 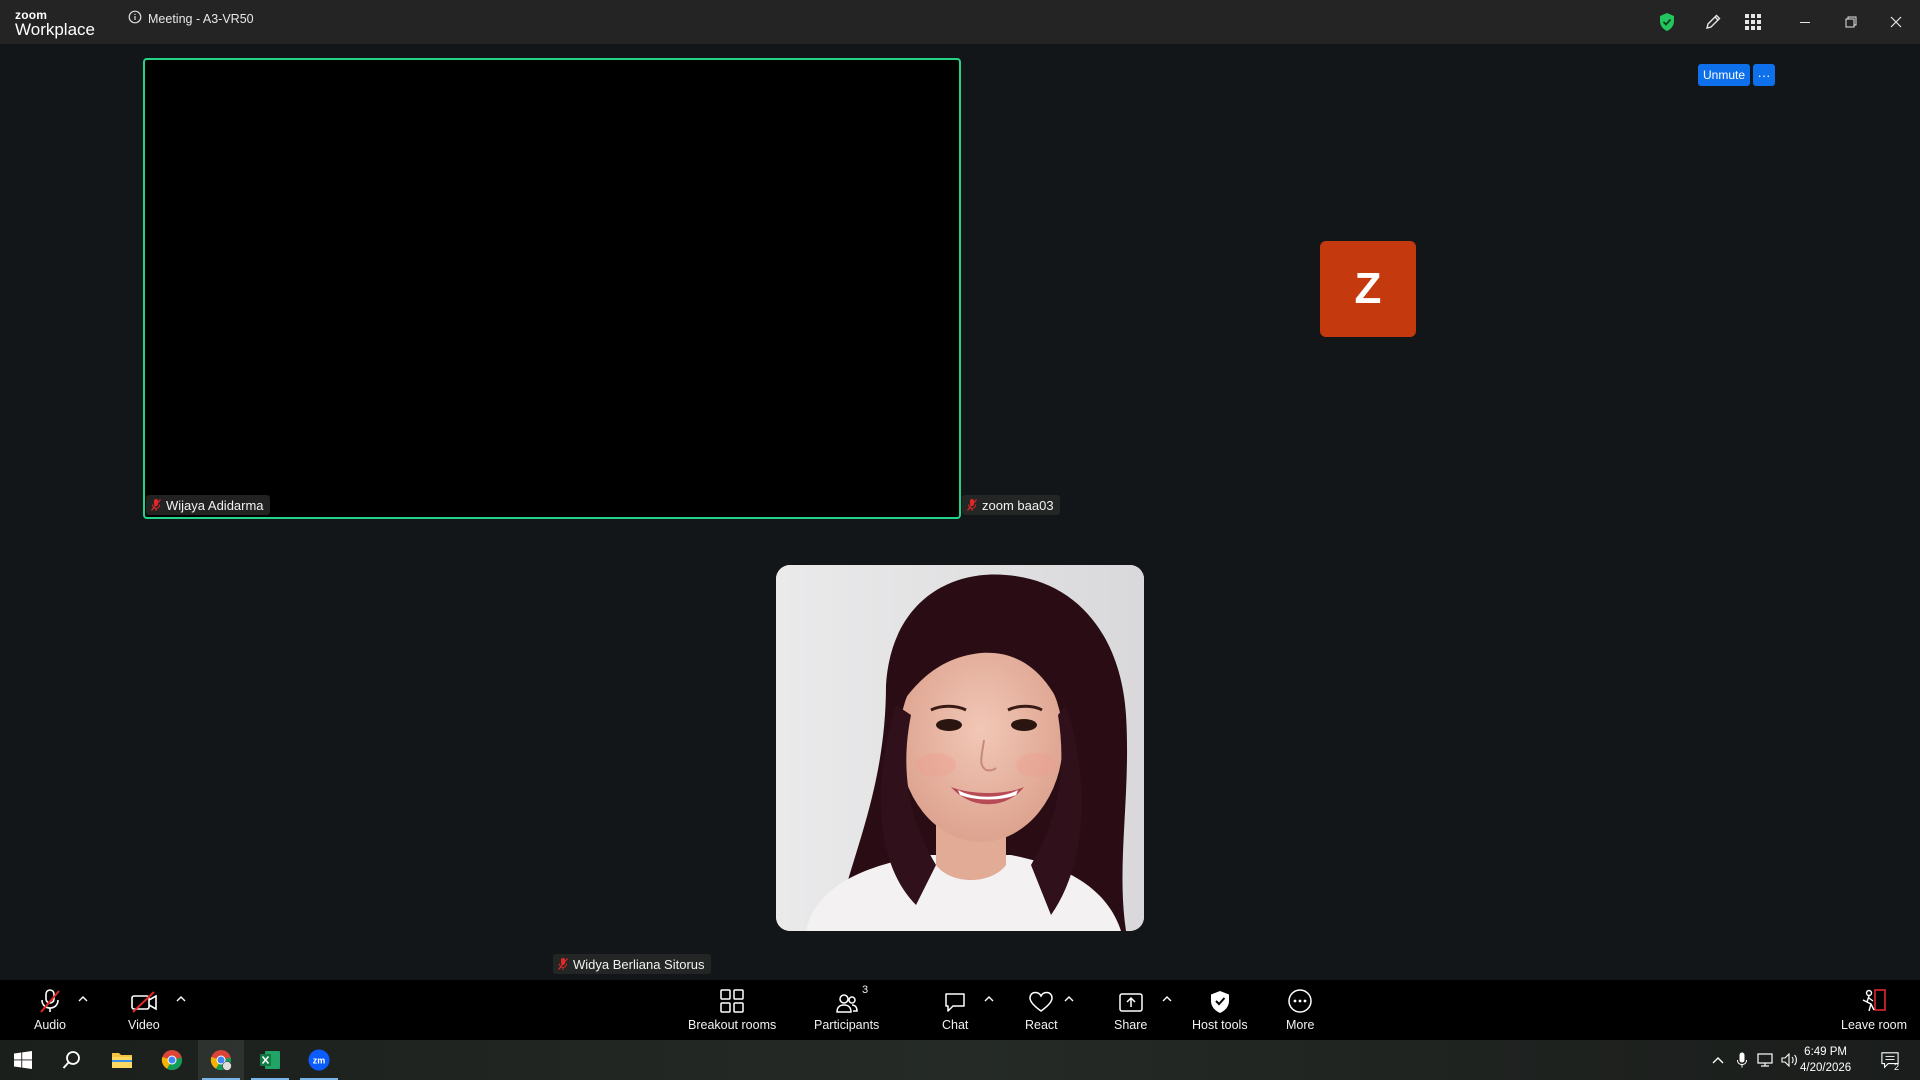 I want to click on restore-icon, so click(x=1851, y=22).